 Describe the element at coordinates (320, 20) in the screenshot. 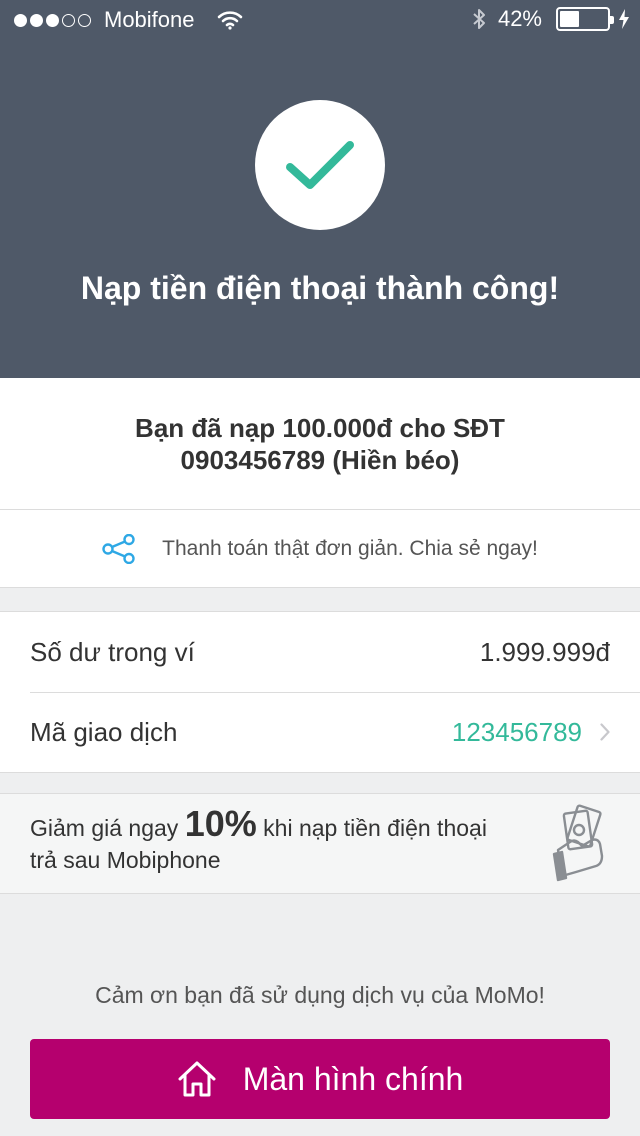

I see `status-bar: Mobifone 42%` at that location.